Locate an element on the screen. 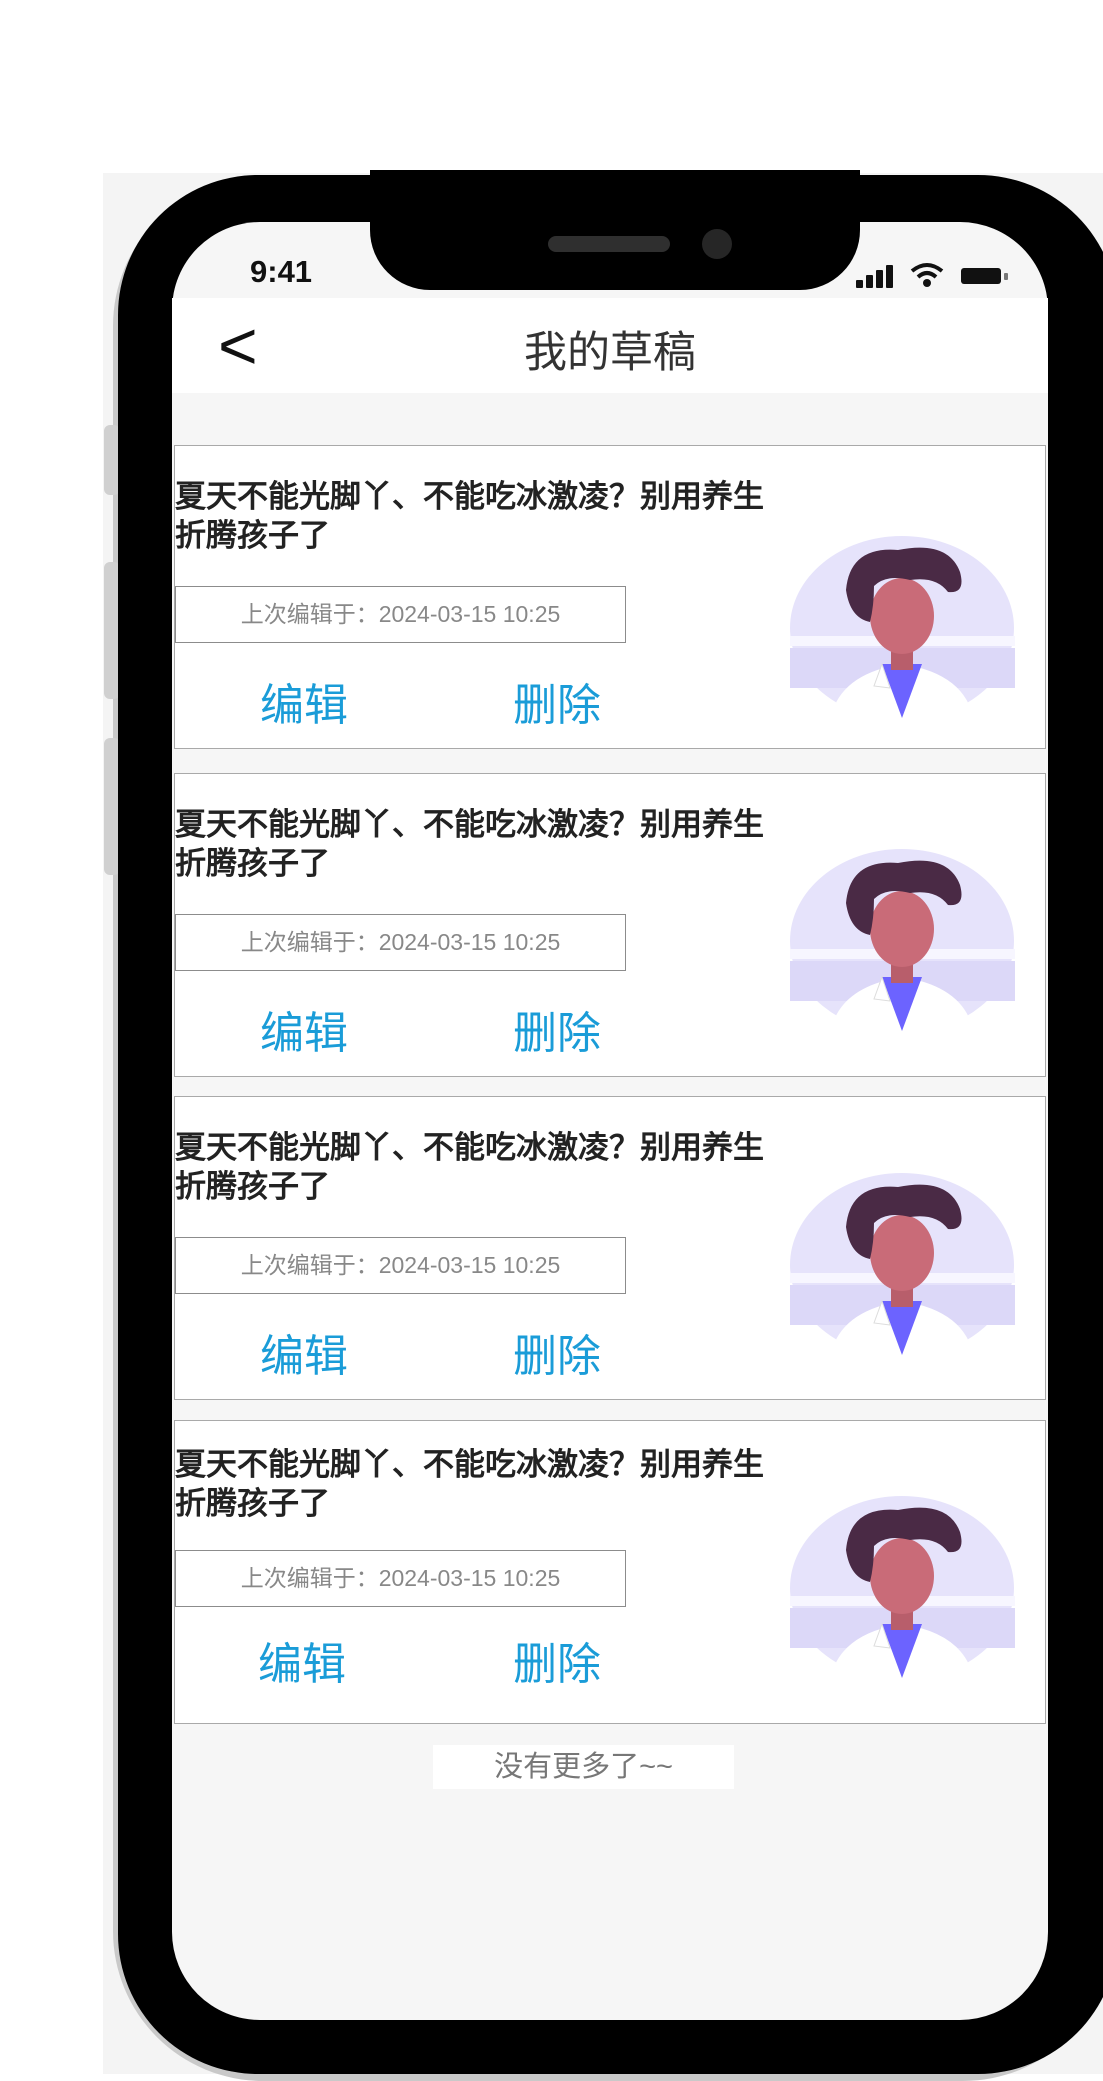  front-camera is located at coordinates (717, 244).